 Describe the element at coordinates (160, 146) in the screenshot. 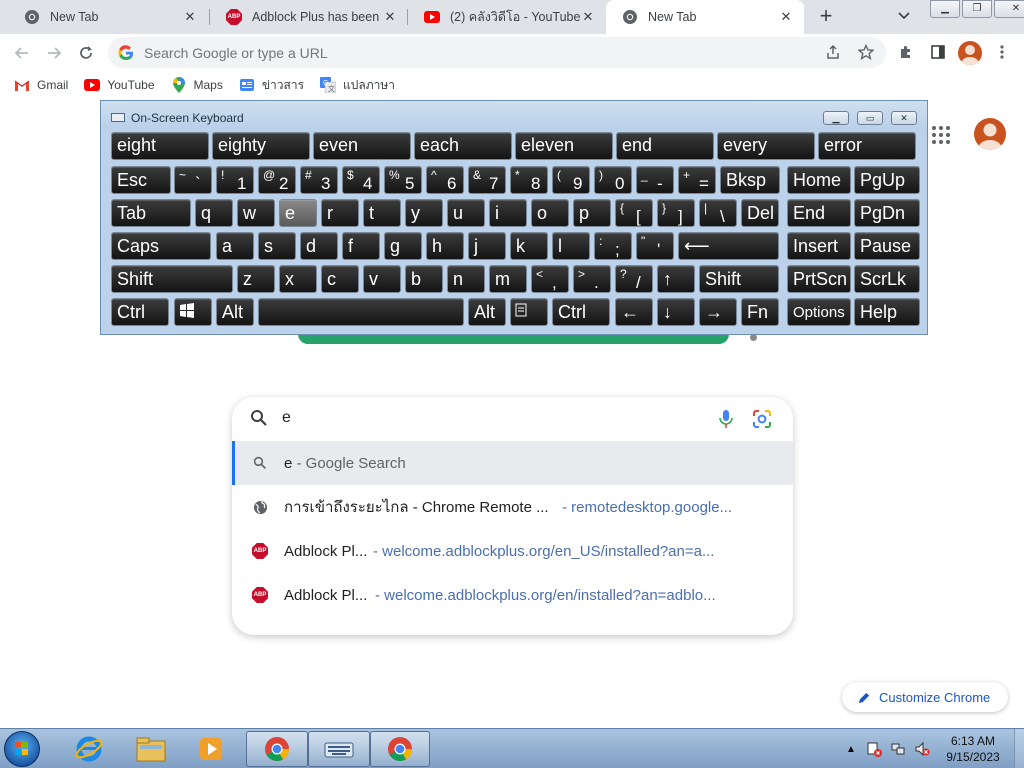

I see `prediction-key-eight: eight` at that location.